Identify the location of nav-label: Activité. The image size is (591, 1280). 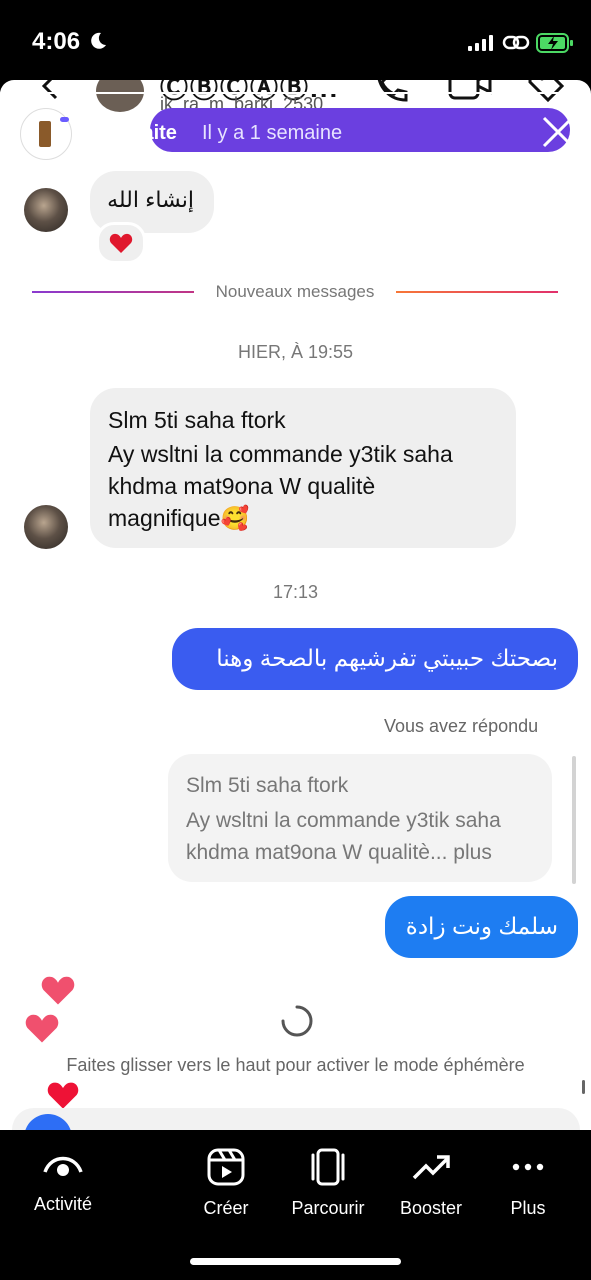
(63, 1204).